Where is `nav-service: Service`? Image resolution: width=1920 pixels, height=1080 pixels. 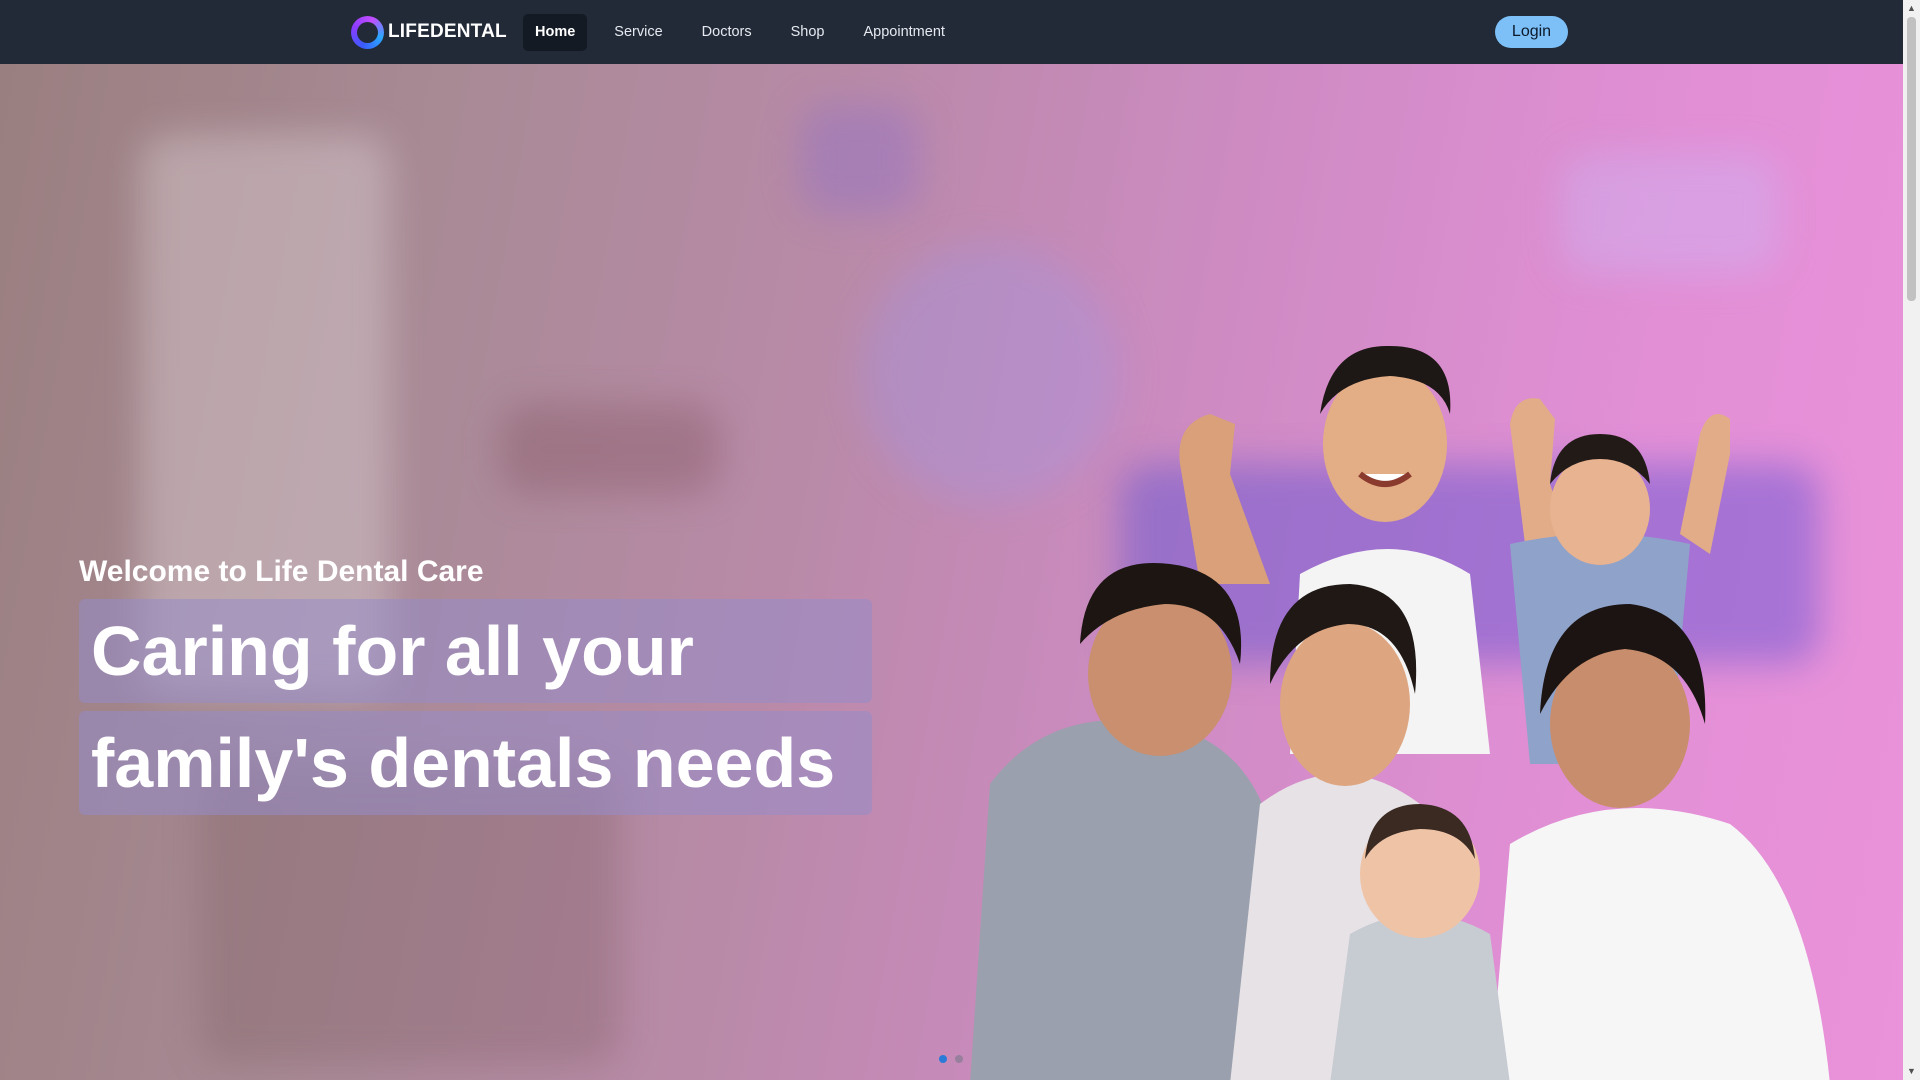
nav-service: Service is located at coordinates (638, 32).